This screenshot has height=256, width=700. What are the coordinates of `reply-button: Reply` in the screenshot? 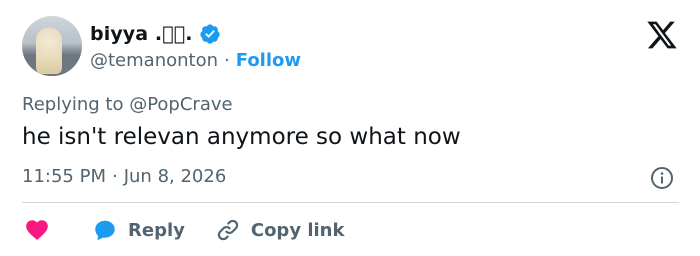 It's located at (138, 230).